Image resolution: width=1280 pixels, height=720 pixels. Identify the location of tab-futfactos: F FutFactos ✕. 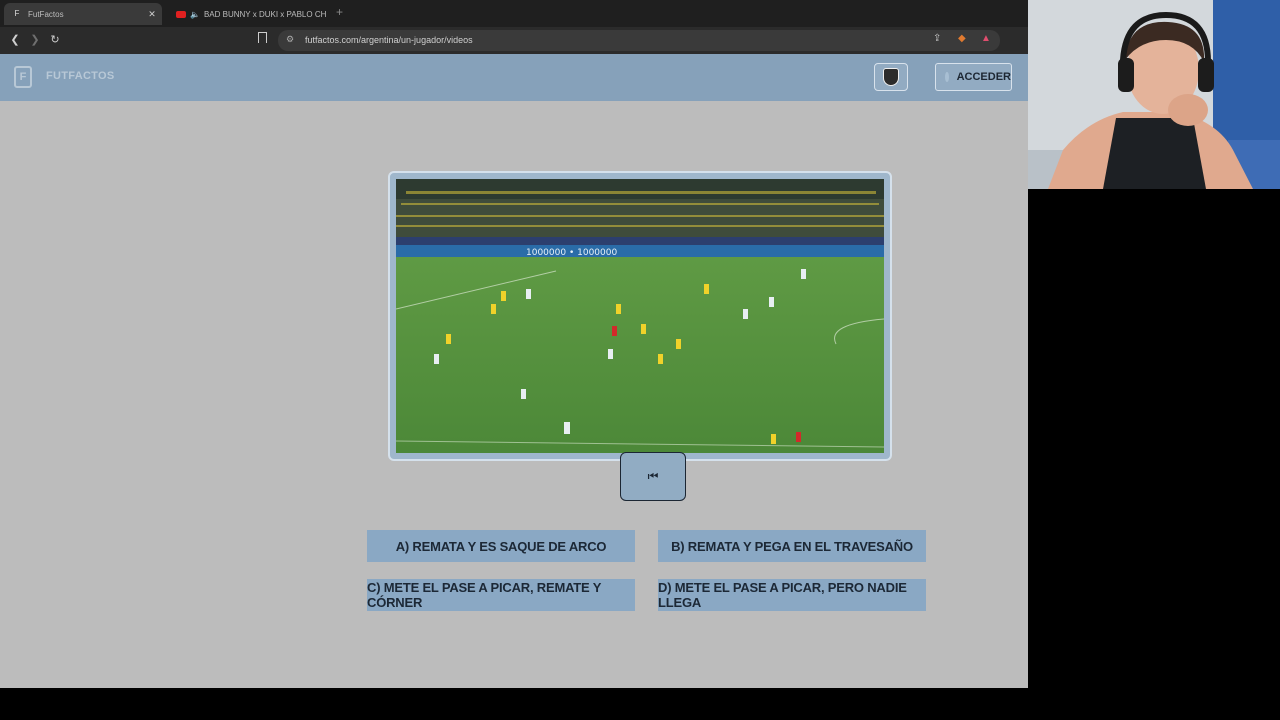
(83, 14).